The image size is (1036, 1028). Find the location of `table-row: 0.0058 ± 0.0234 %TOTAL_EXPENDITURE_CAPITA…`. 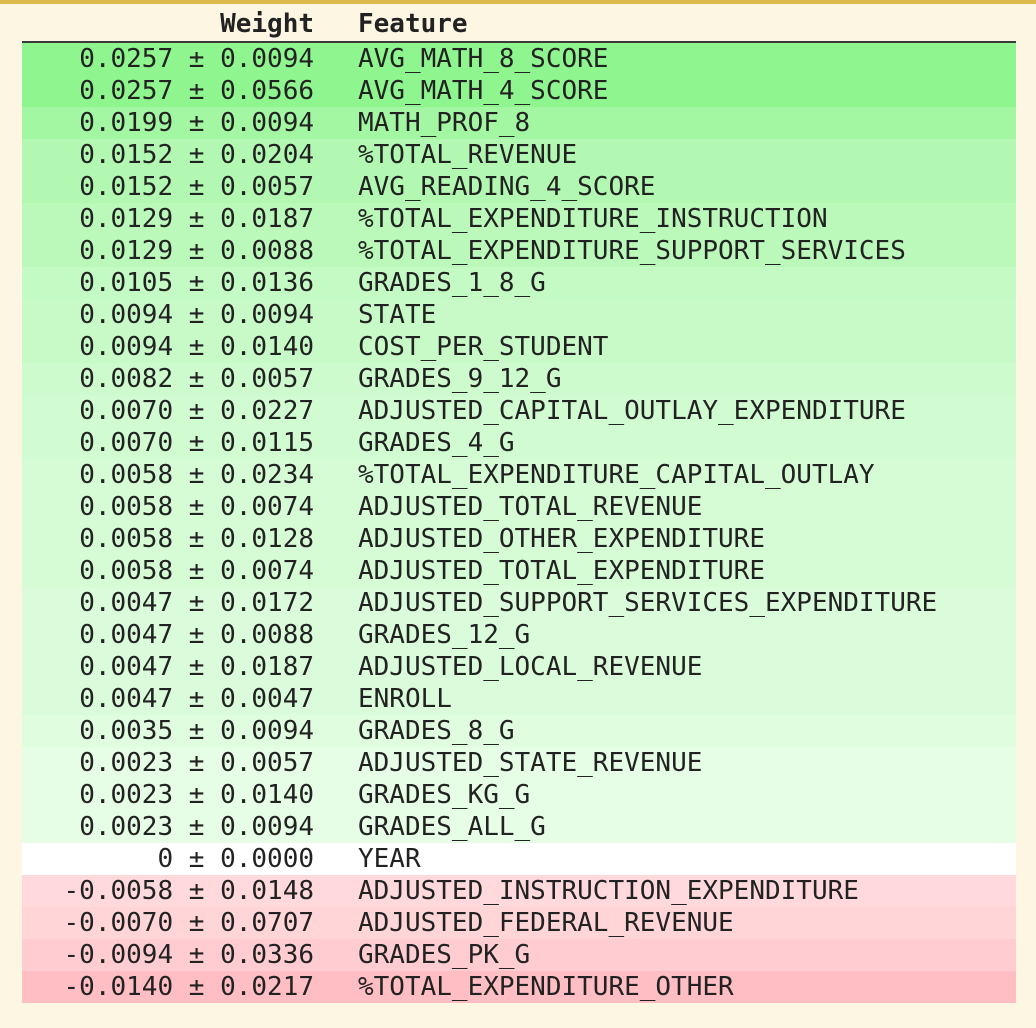

table-row: 0.0058 ± 0.0234 %TOTAL_EXPENDITURE_CAPITA… is located at coordinates (519, 475).